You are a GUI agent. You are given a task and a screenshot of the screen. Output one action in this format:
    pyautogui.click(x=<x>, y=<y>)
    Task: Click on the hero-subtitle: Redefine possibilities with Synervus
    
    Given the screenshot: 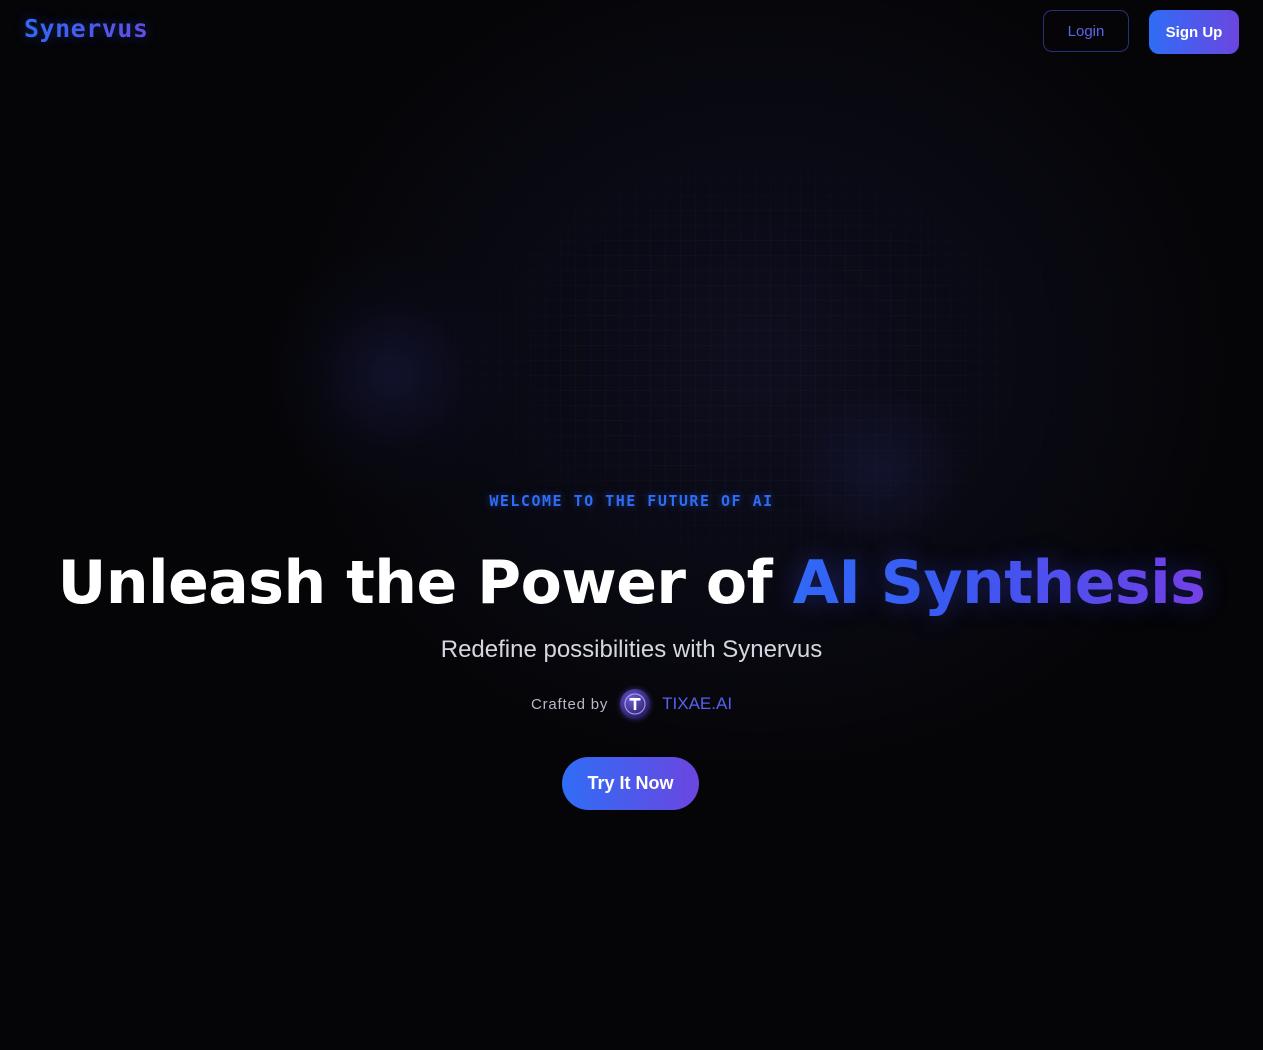 What is the action you would take?
    pyautogui.click(x=631, y=649)
    